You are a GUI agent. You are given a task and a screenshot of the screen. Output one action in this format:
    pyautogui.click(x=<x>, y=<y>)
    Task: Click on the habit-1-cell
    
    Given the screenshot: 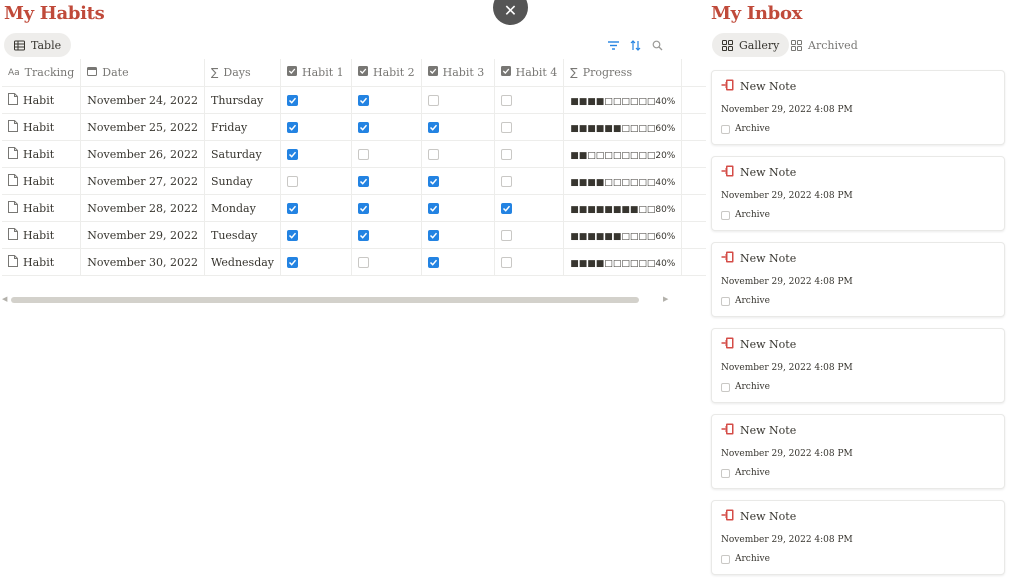 What is the action you would take?
    pyautogui.click(x=316, y=154)
    